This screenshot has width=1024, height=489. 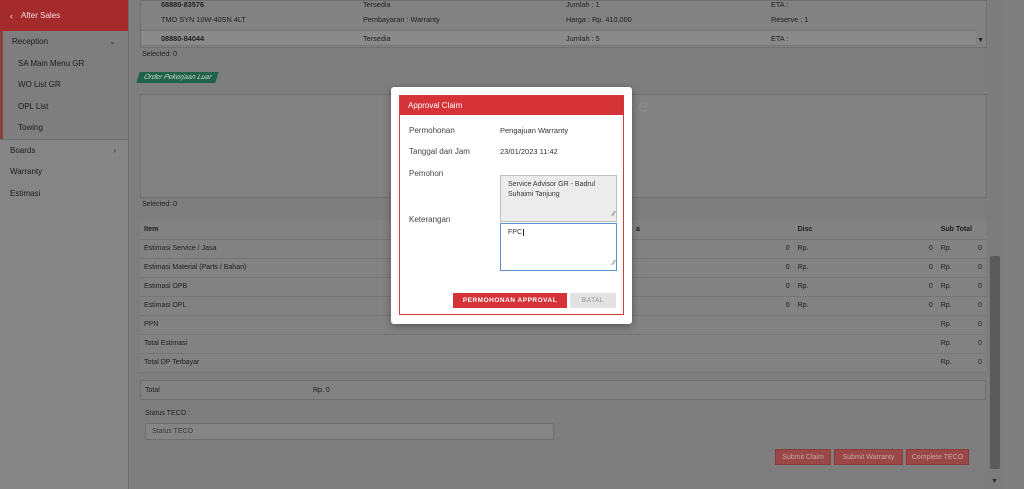 I want to click on sidebar-item-label: WO List GR, so click(x=39, y=85).